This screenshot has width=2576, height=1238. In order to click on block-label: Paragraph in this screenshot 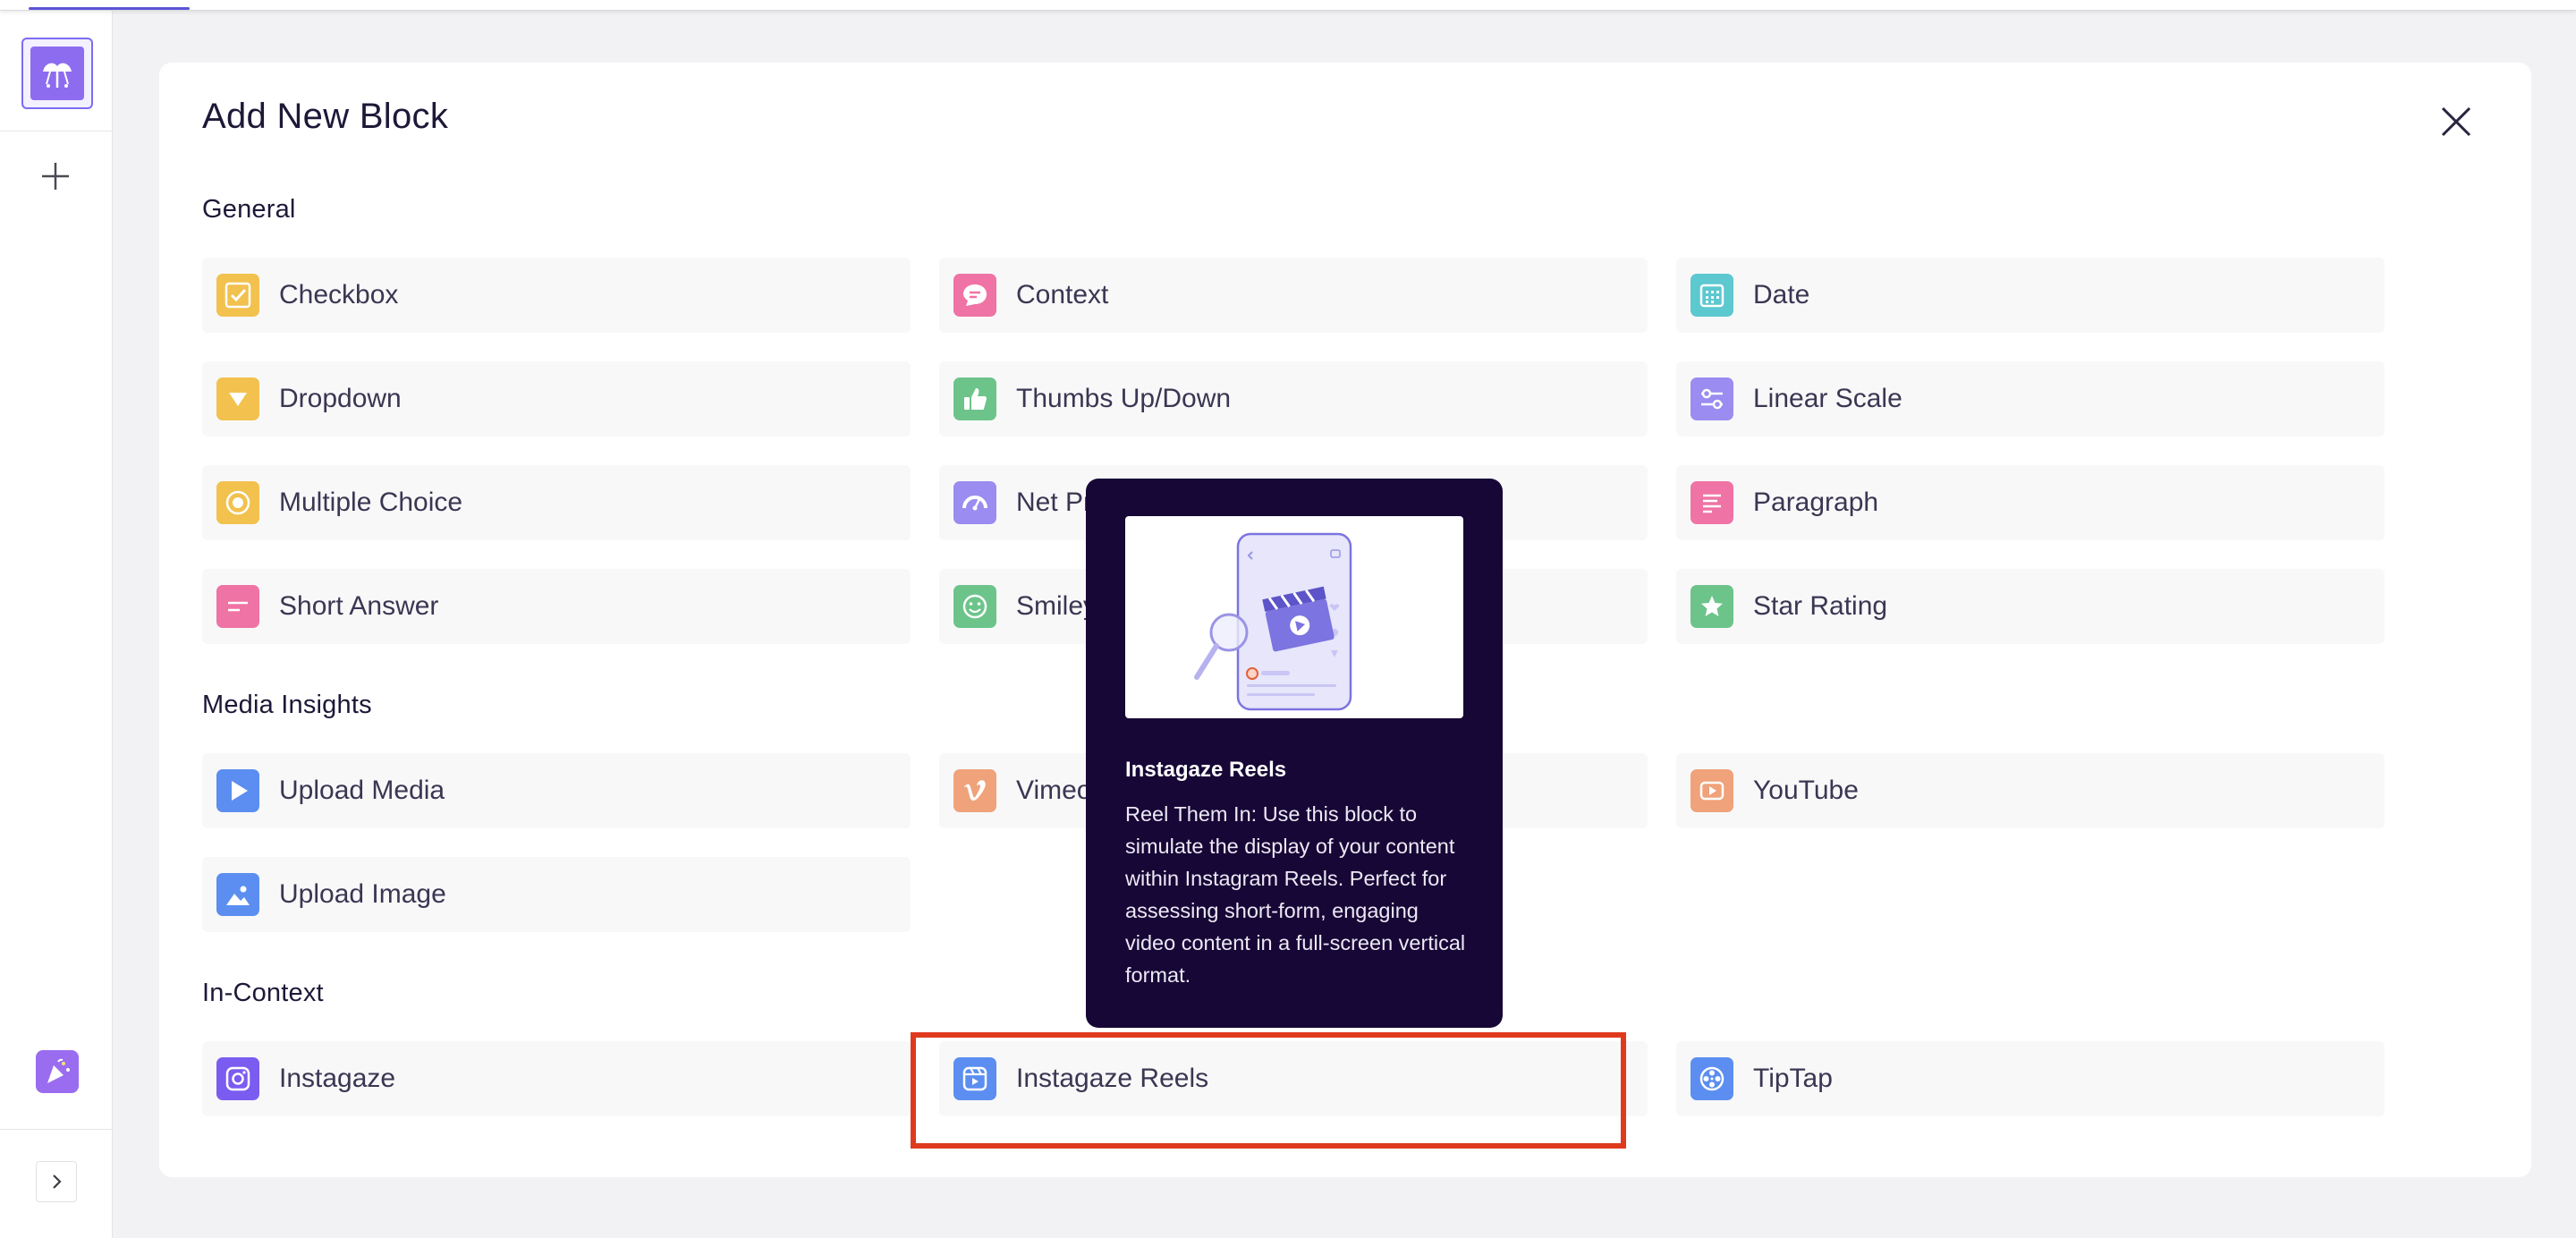, I will do `click(1816, 502)`.